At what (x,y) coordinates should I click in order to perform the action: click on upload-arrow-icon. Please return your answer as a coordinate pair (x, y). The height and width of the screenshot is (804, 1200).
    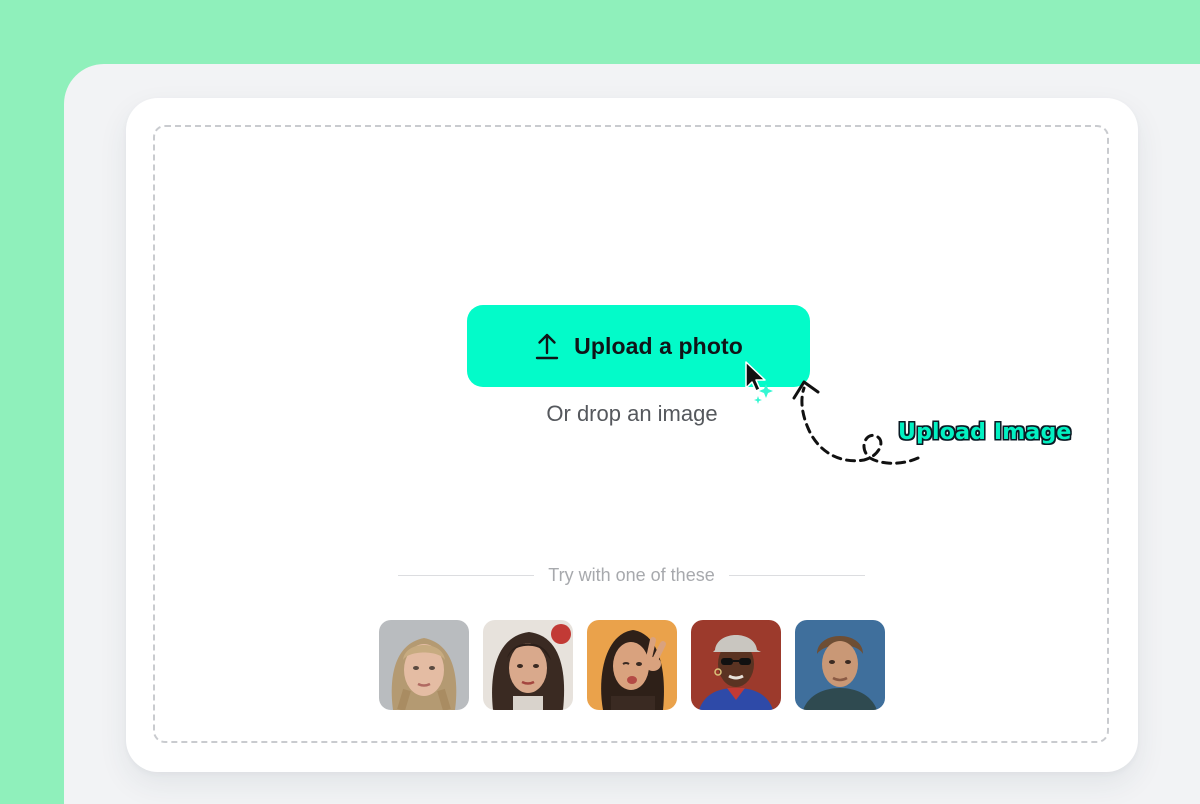
    Looking at the image, I should click on (547, 346).